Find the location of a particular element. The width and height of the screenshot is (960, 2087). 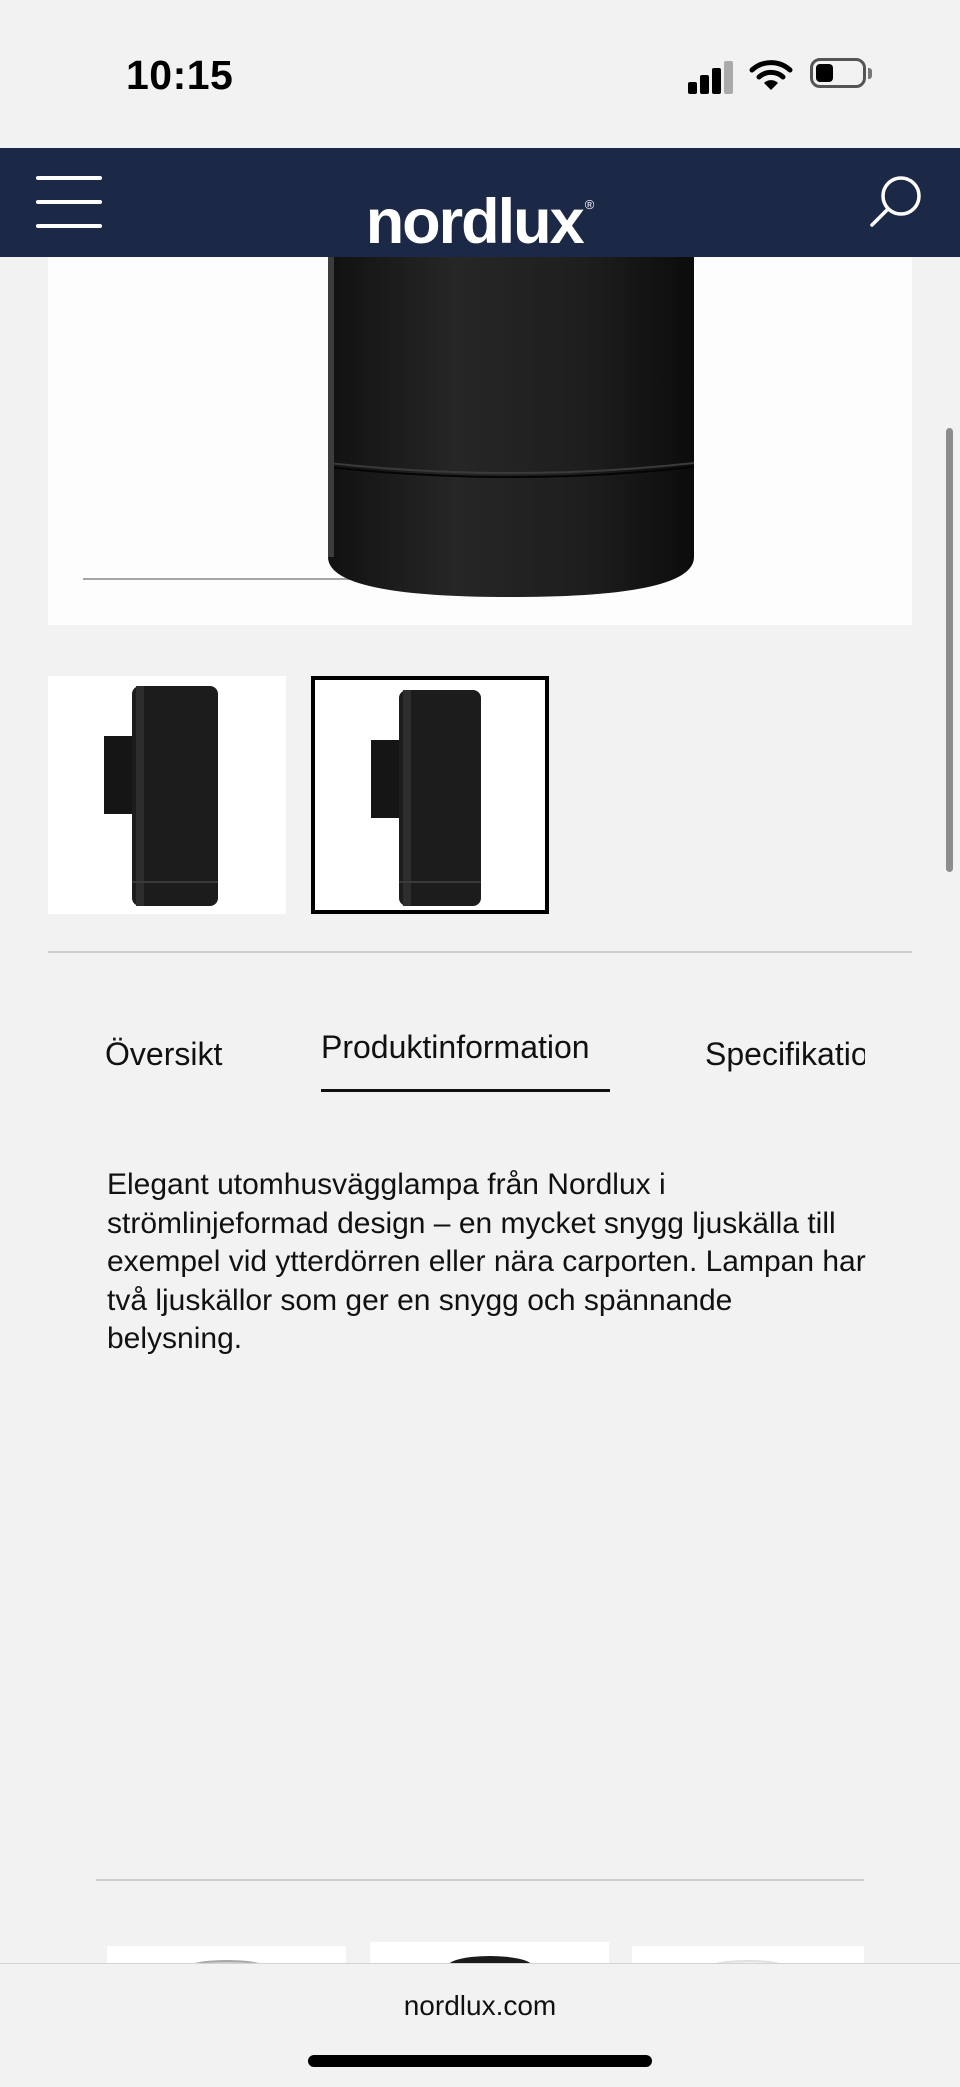

product-thumbnail-selected is located at coordinates (430, 795).